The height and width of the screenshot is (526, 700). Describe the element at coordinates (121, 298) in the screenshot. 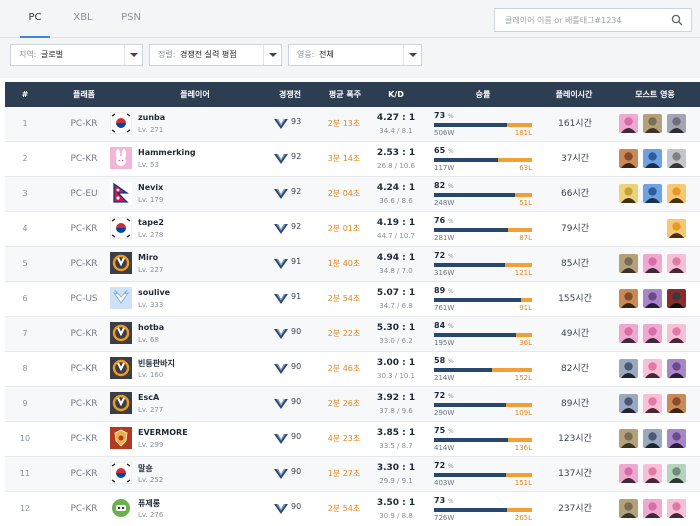

I see `mercy-wings-icon` at that location.